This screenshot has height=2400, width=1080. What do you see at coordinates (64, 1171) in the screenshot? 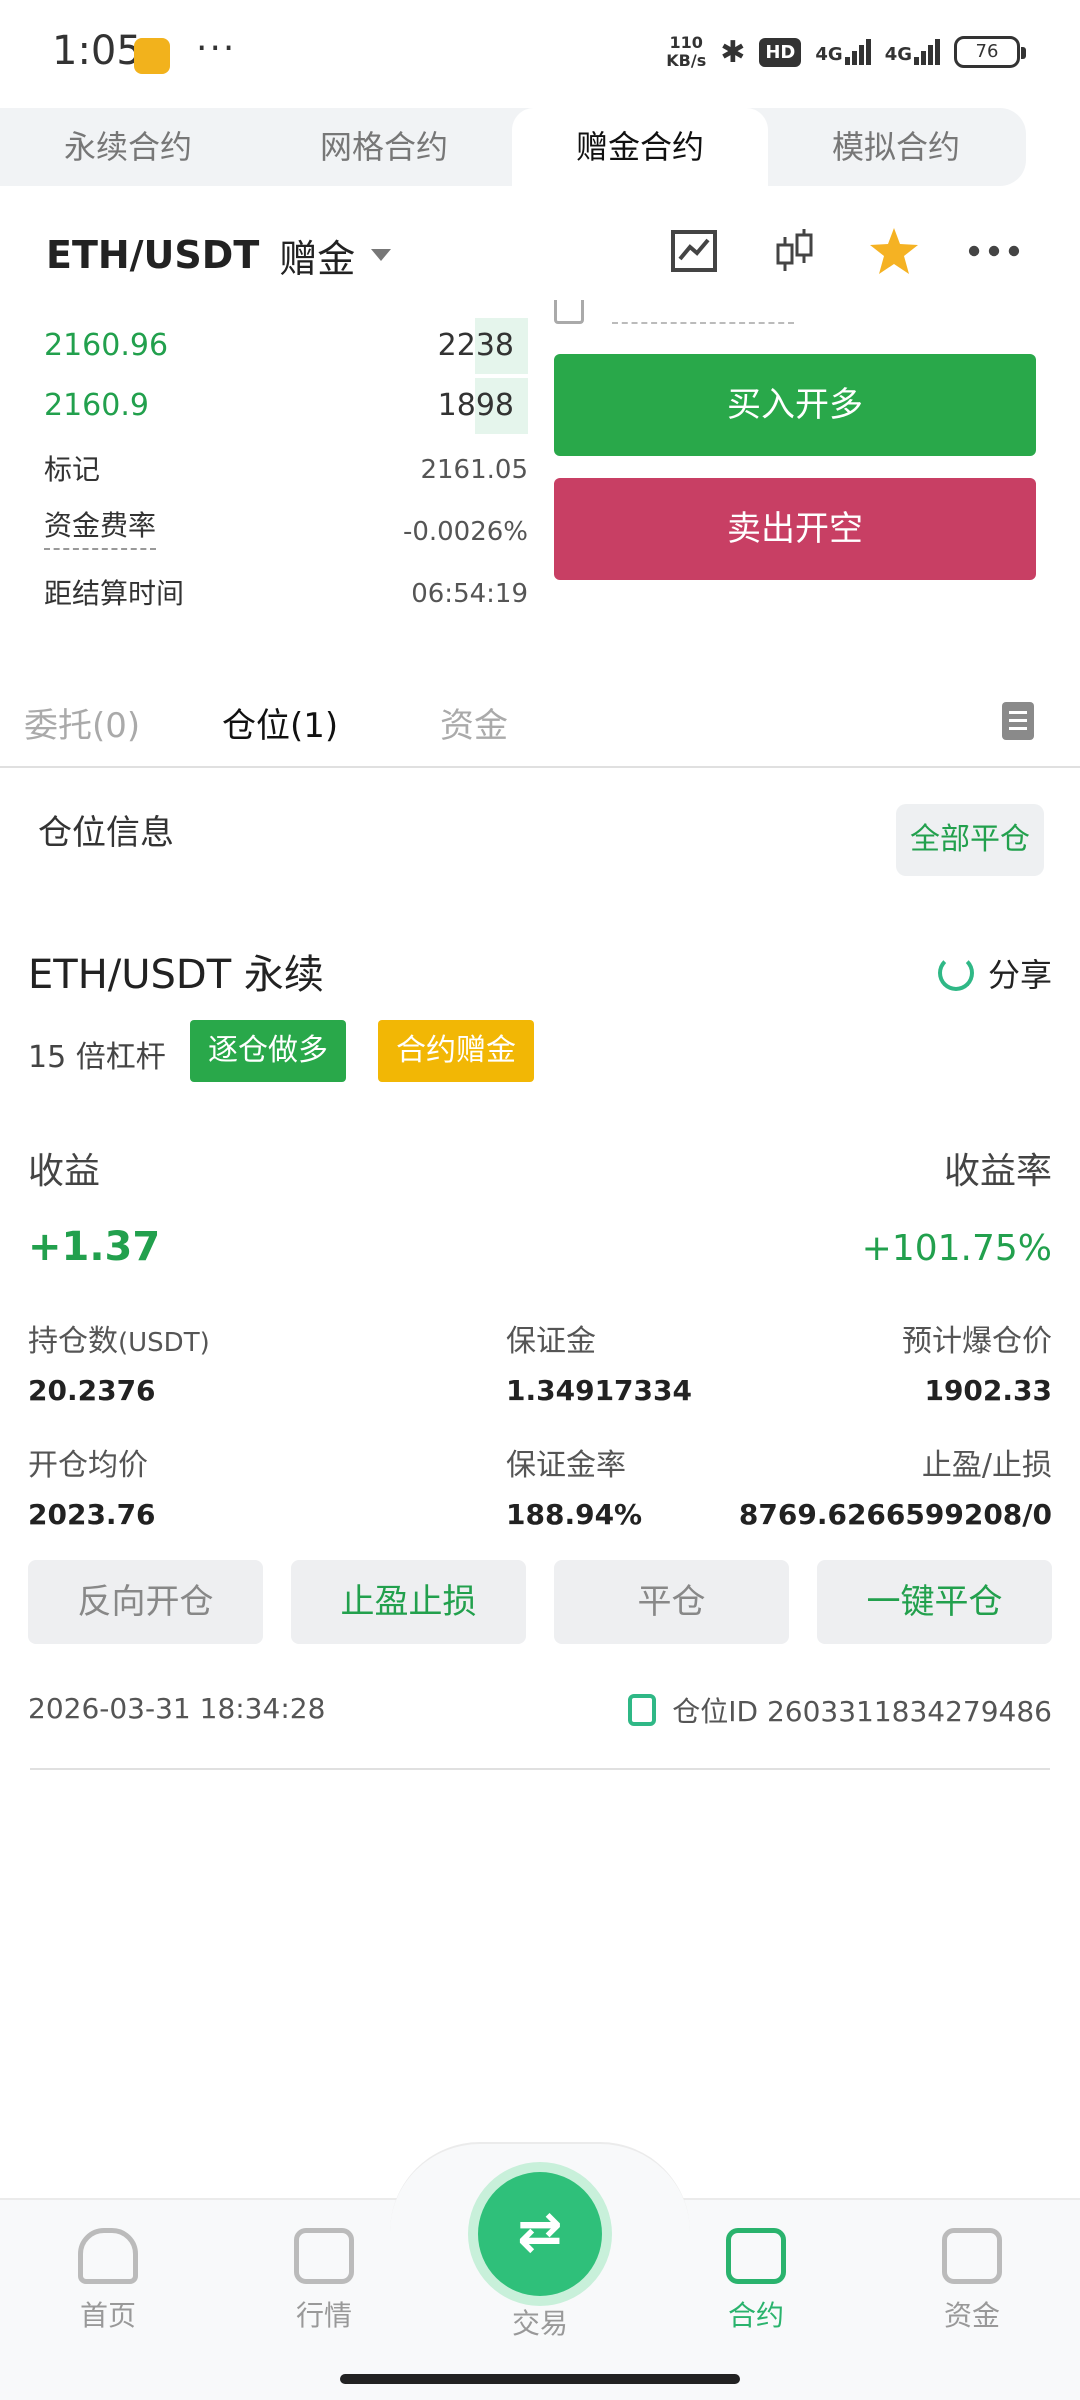
I see `pnl-label: 收益` at bounding box center [64, 1171].